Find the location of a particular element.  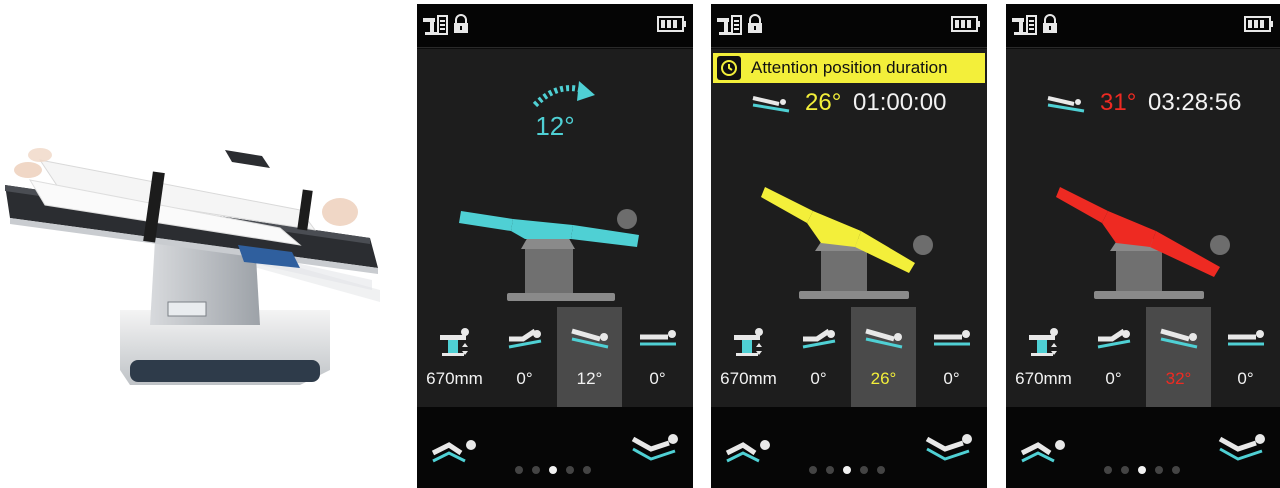

clock-icon is located at coordinates (729, 68).